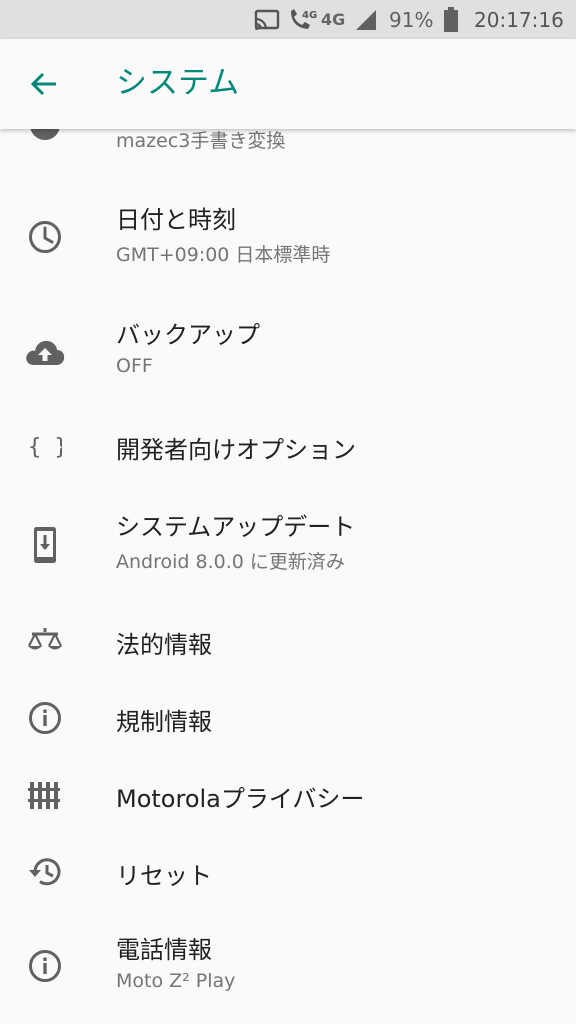 The height and width of the screenshot is (1024, 576). I want to click on cloud-upload-icon, so click(45, 352).